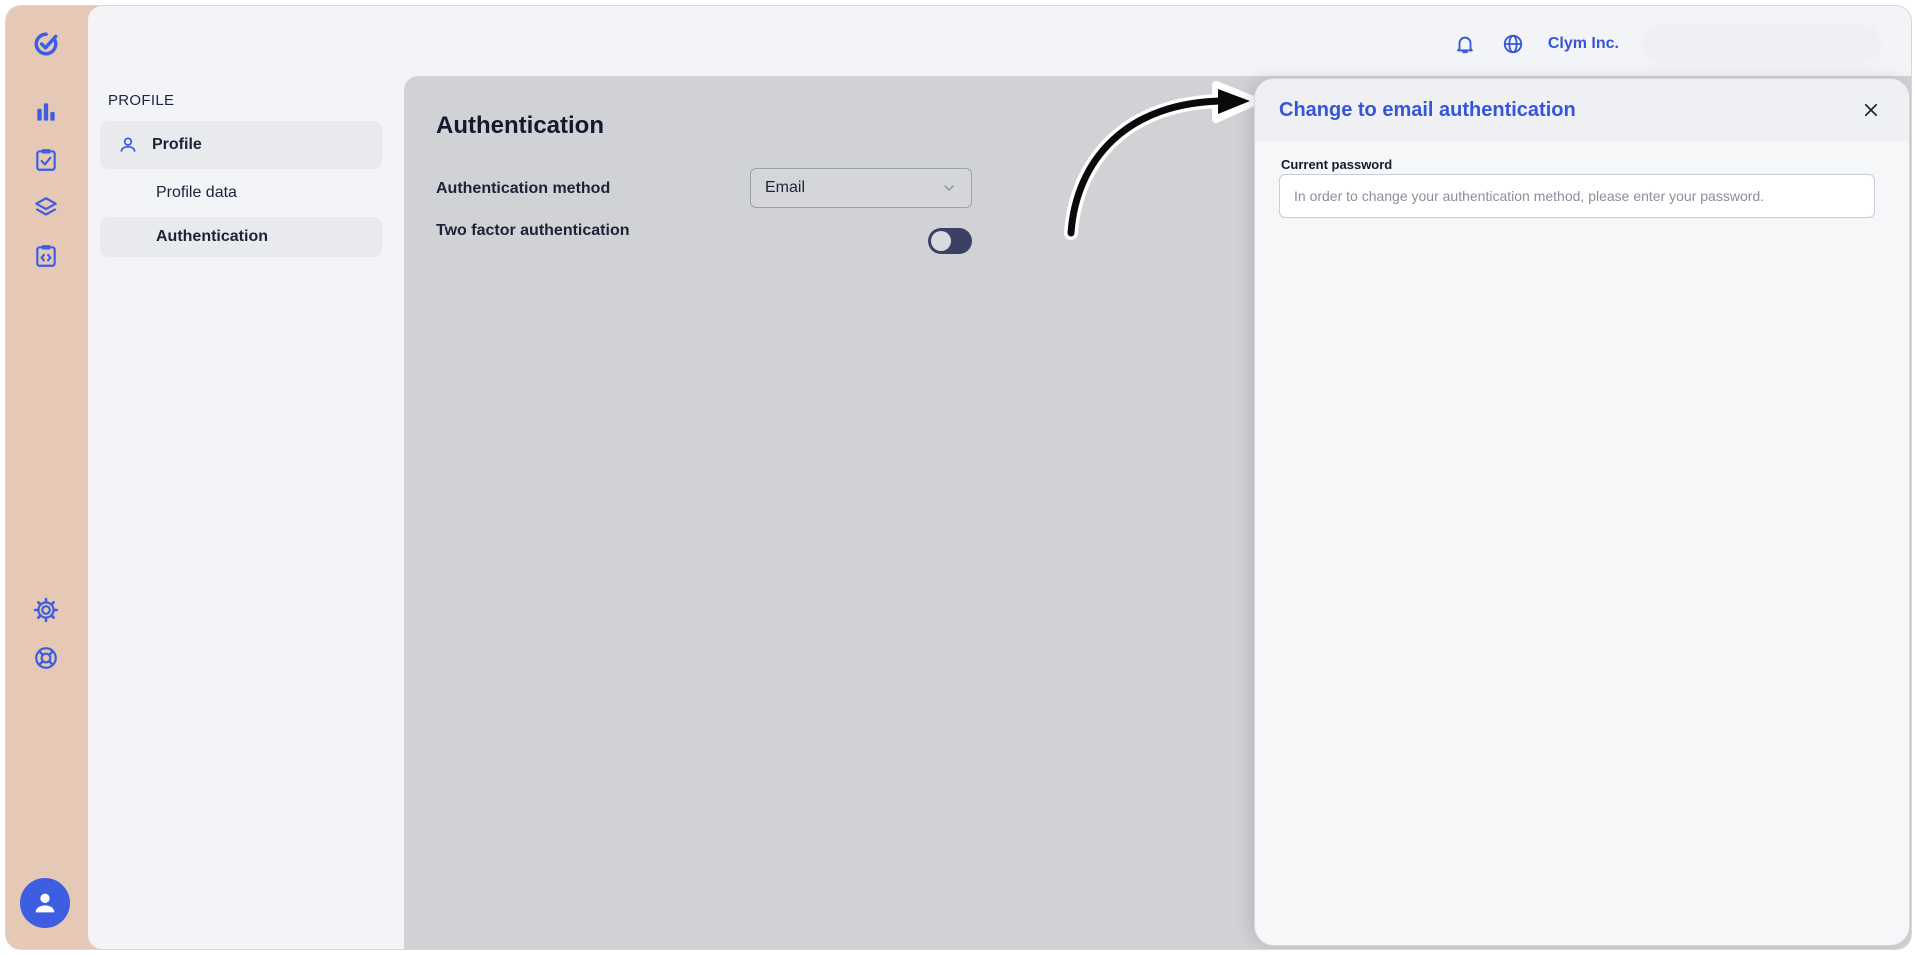  Describe the element at coordinates (523, 188) in the screenshot. I see `auth-method-label: Authentication method` at that location.